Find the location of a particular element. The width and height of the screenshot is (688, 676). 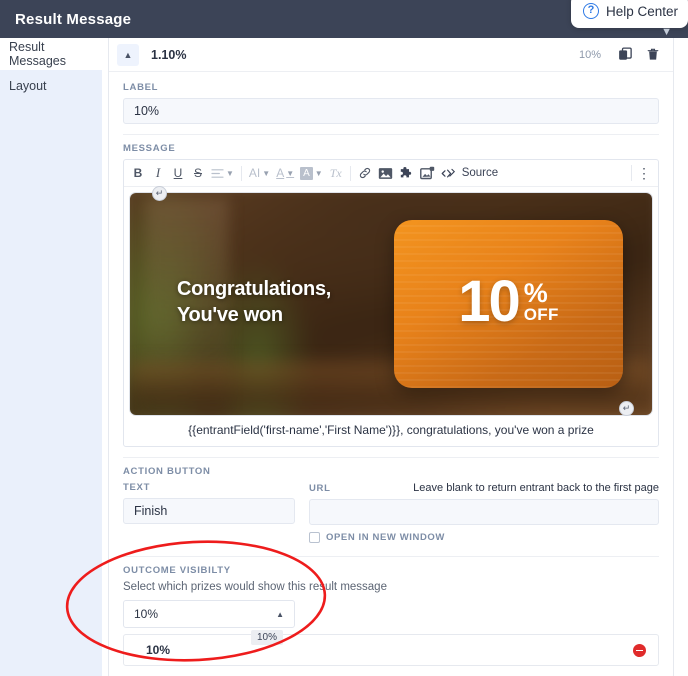

remove-format-label: Tx is located at coordinates (335, 172).